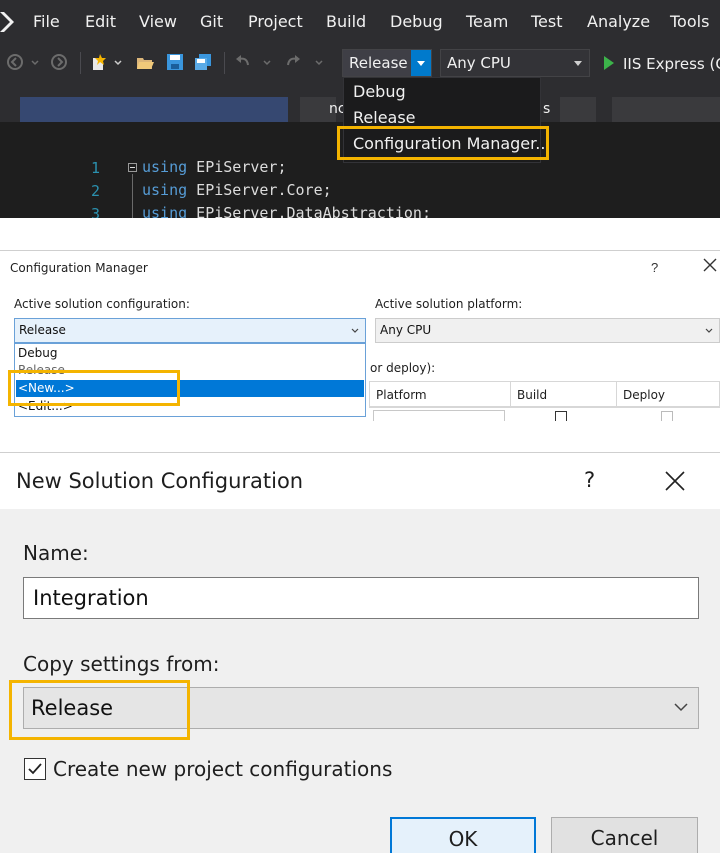  Describe the element at coordinates (532, 395) in the screenshot. I see `column-build: Build` at that location.